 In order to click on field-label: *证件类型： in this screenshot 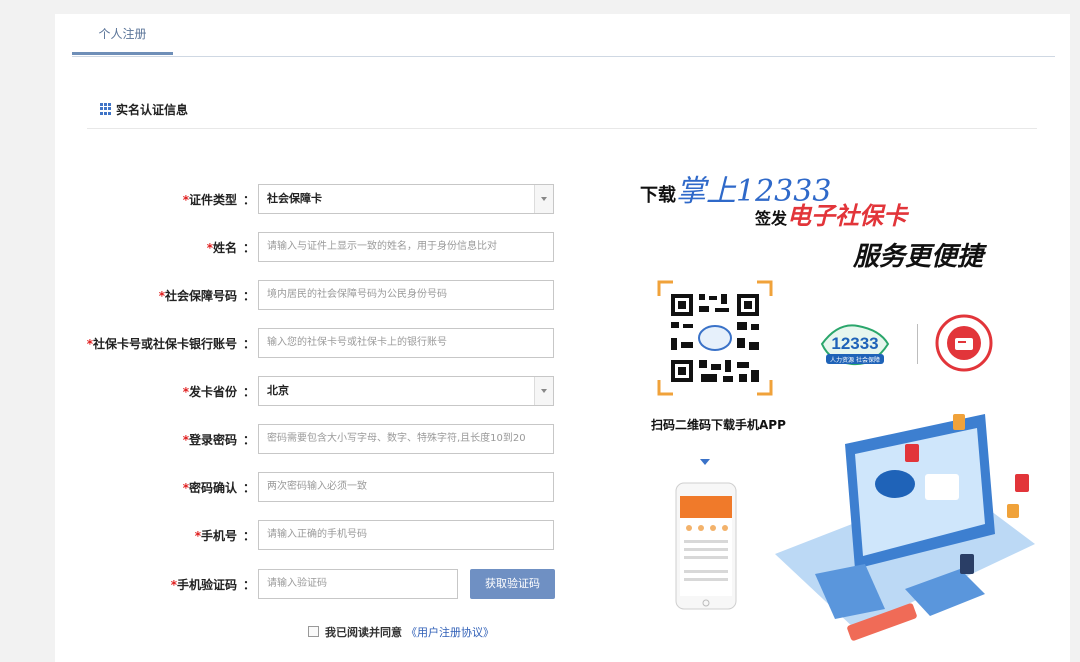, I will do `click(218, 200)`.